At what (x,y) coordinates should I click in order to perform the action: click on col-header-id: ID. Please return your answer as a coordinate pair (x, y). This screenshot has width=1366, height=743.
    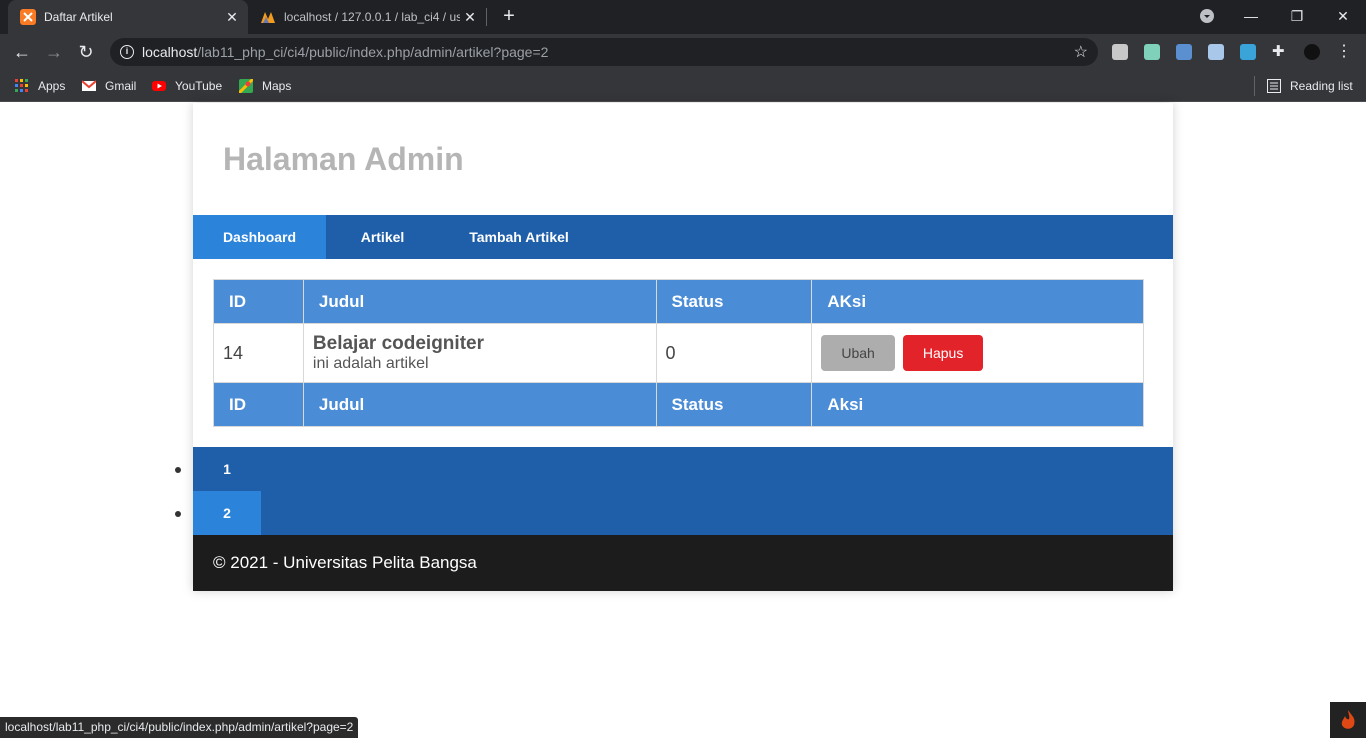
    Looking at the image, I should click on (258, 301).